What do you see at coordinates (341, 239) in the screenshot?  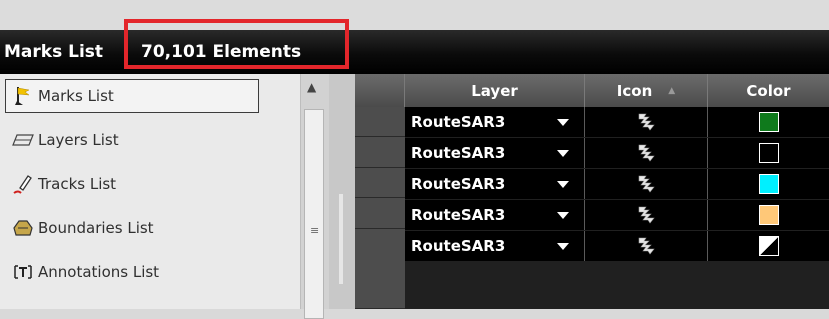 I see `splitter-track` at bounding box center [341, 239].